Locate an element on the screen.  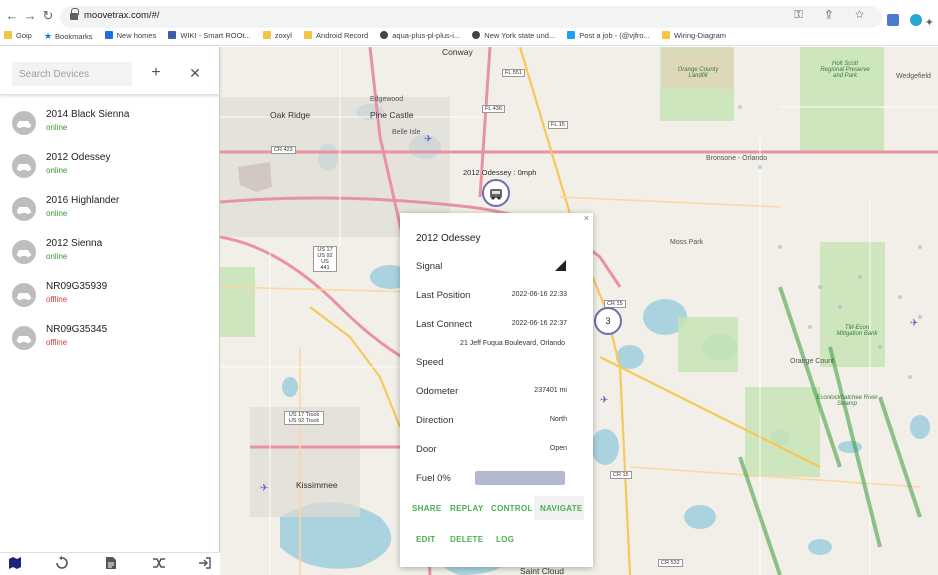
fuel-bar is located at coordinates (520, 478).